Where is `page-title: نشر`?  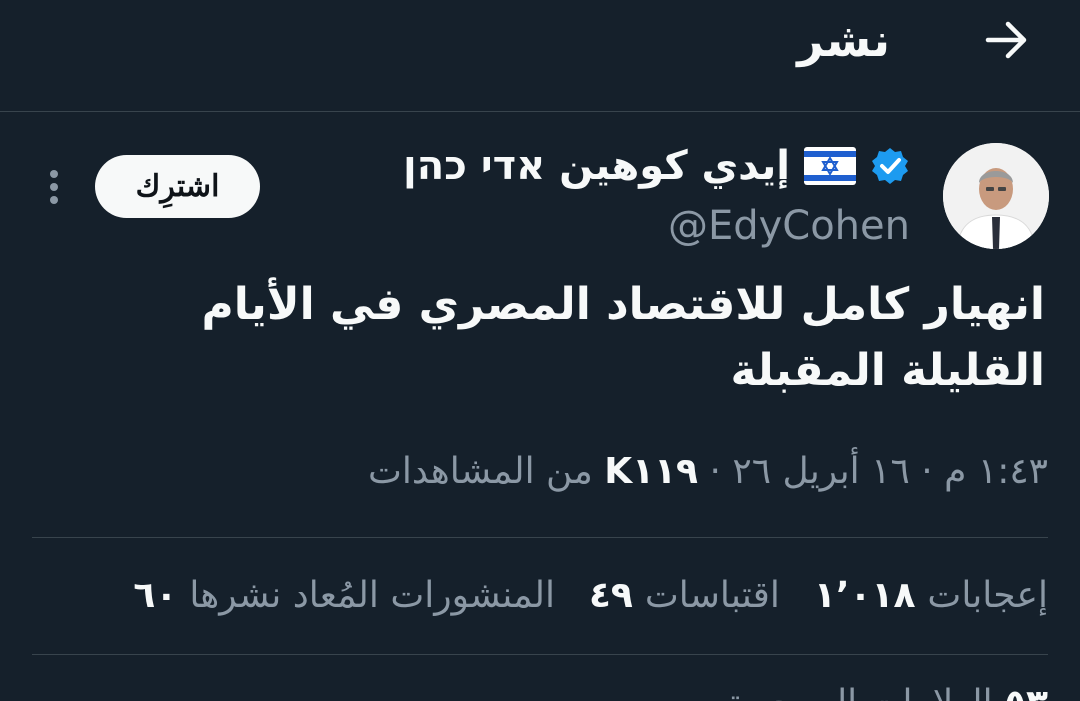 page-title: نشر is located at coordinates (843, 40).